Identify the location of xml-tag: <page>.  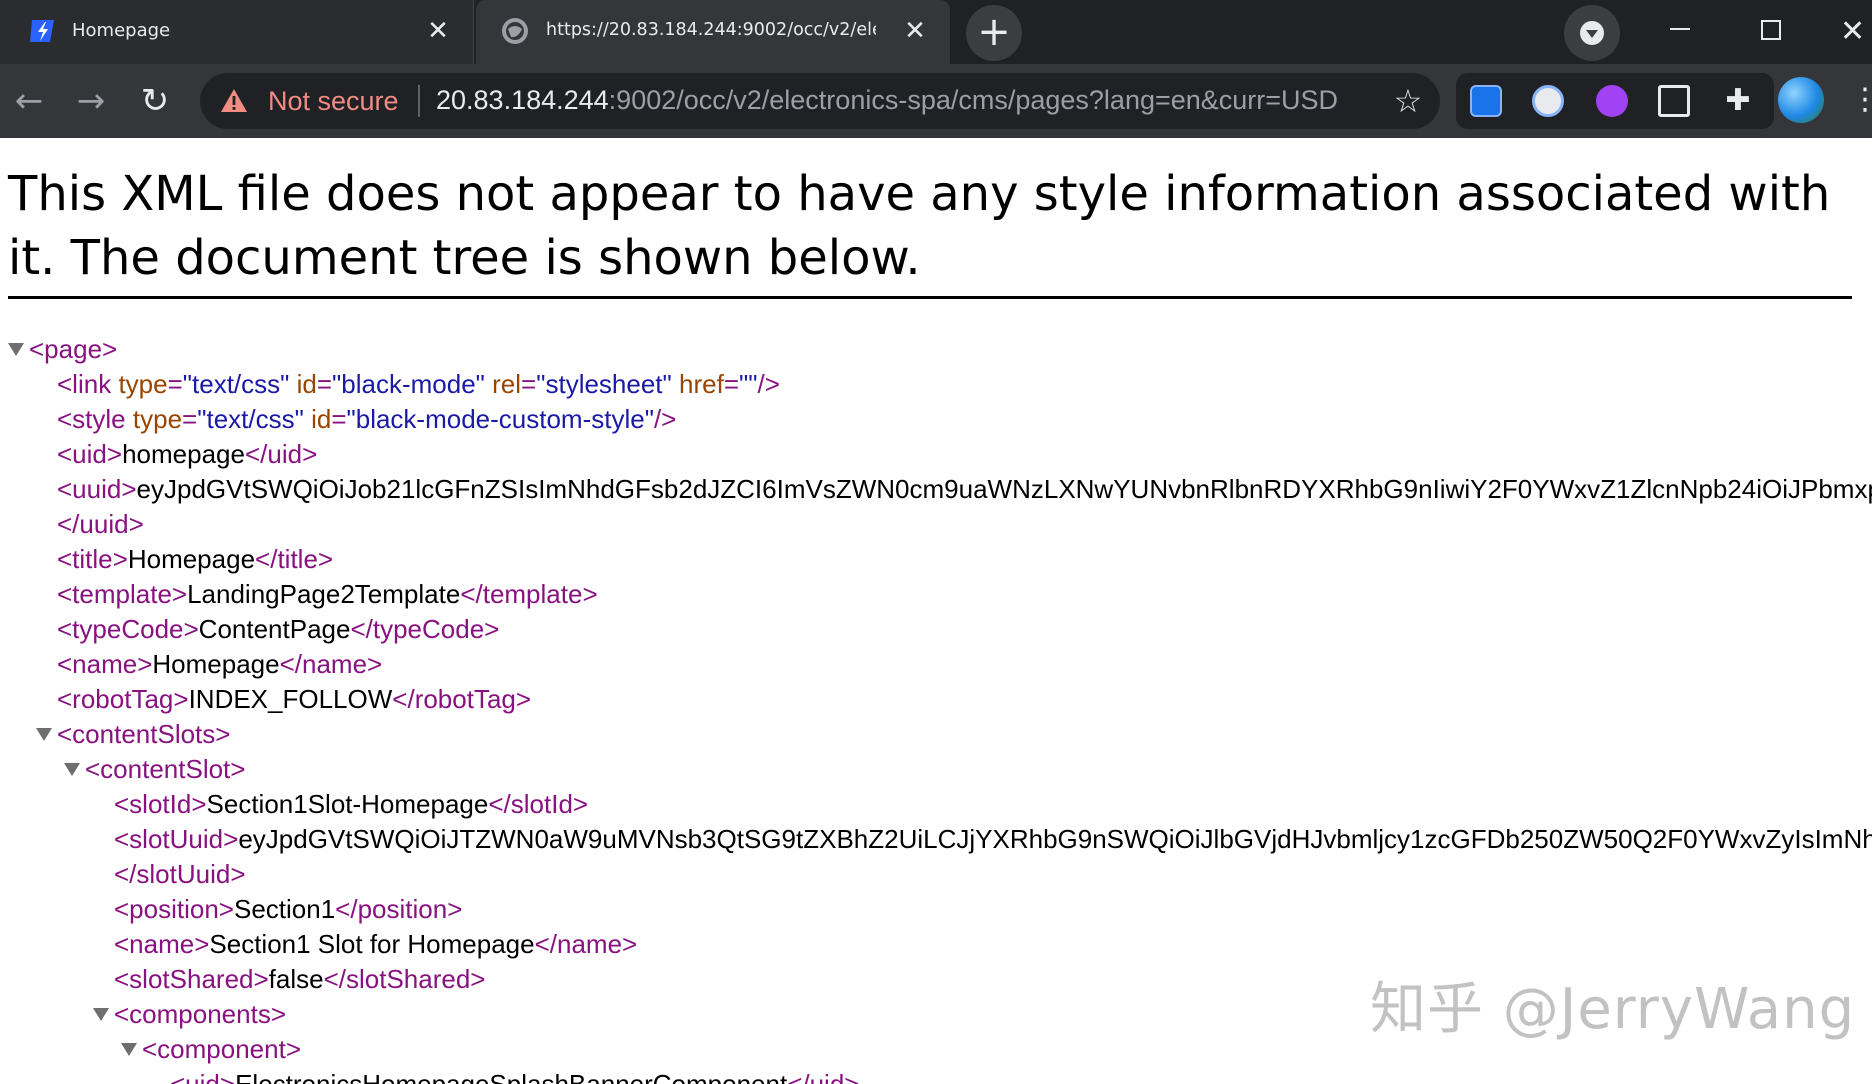
(73, 349).